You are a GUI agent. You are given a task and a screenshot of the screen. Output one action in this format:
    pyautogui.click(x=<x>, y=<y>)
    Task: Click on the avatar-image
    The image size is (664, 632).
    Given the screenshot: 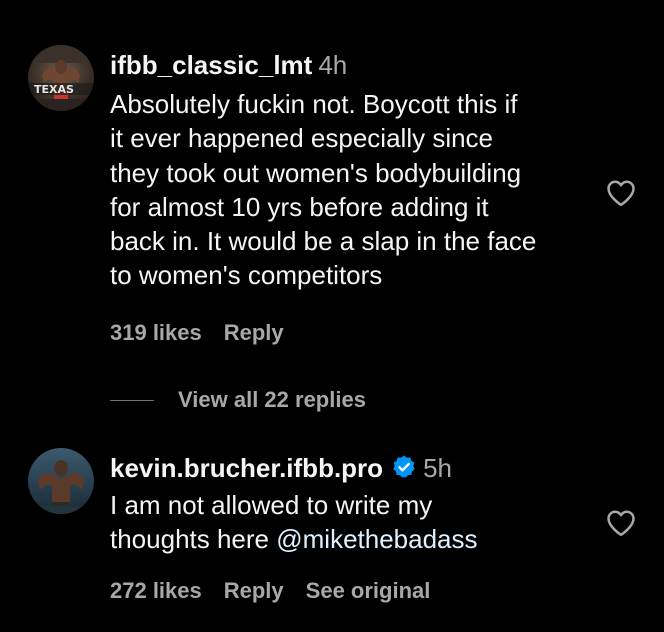 What is the action you would take?
    pyautogui.click(x=61, y=481)
    